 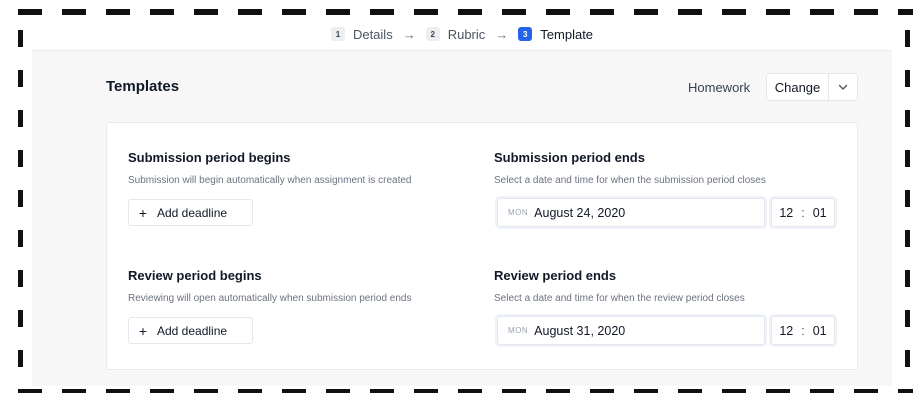 I want to click on section-title: Submission period begins, so click(x=209, y=157).